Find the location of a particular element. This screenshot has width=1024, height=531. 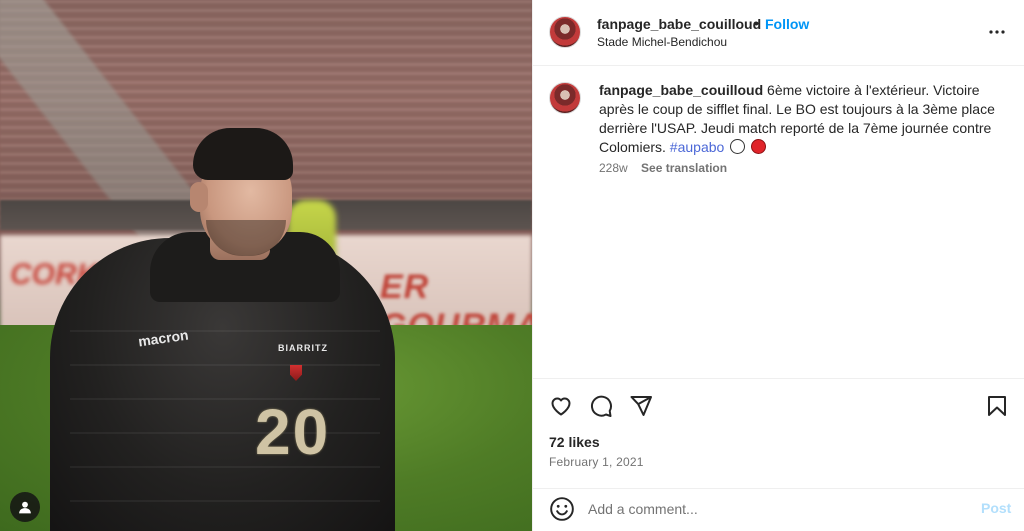

post-age: 228w is located at coordinates (613, 168).